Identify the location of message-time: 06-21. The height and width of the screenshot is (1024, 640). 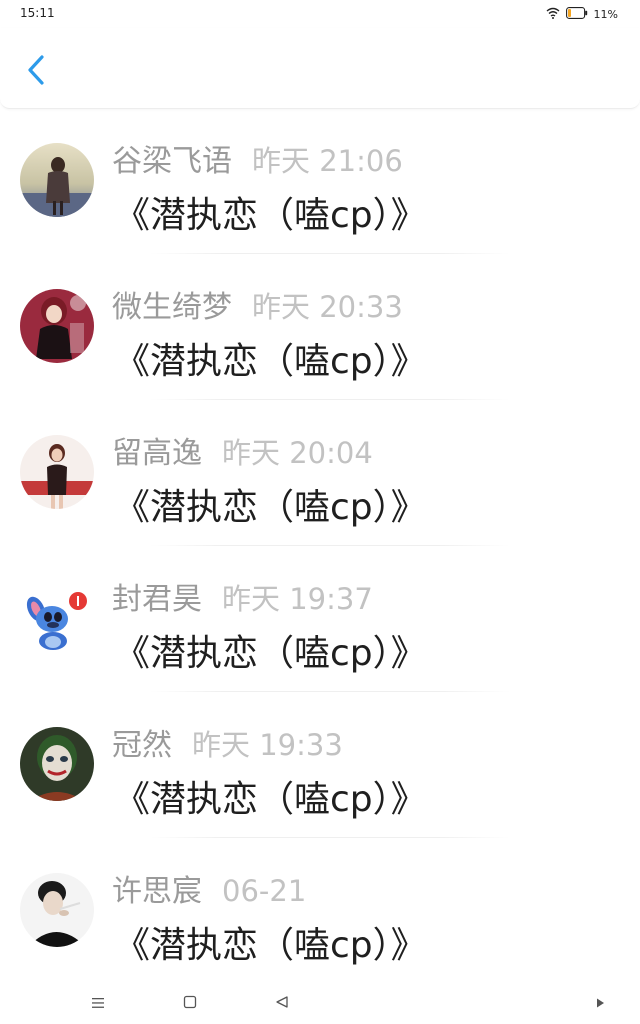
(264, 891).